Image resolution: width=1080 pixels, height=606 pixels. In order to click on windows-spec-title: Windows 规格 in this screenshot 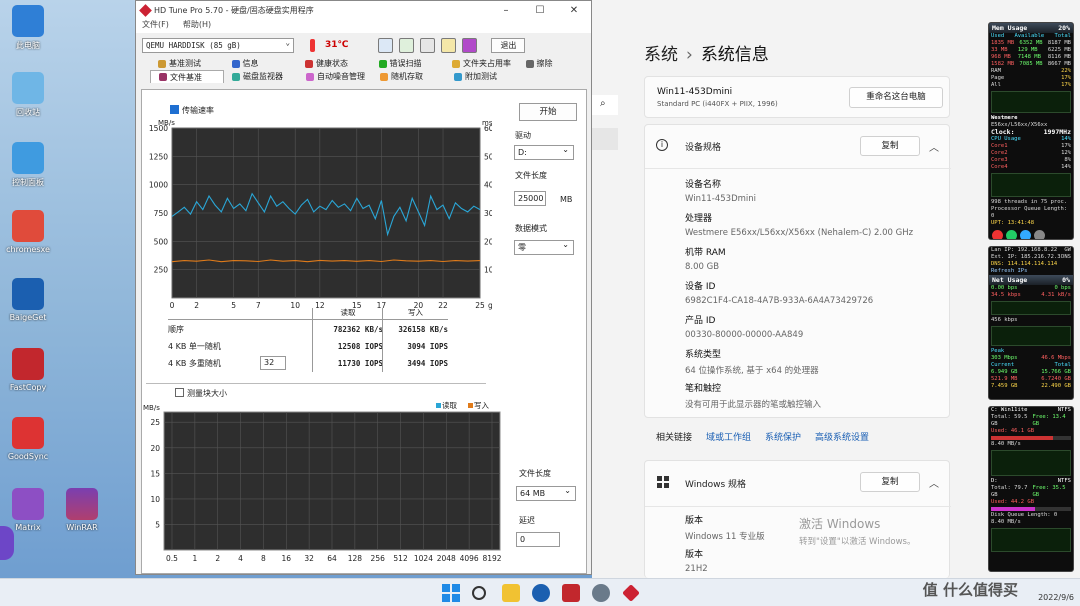, I will do `click(716, 485)`.